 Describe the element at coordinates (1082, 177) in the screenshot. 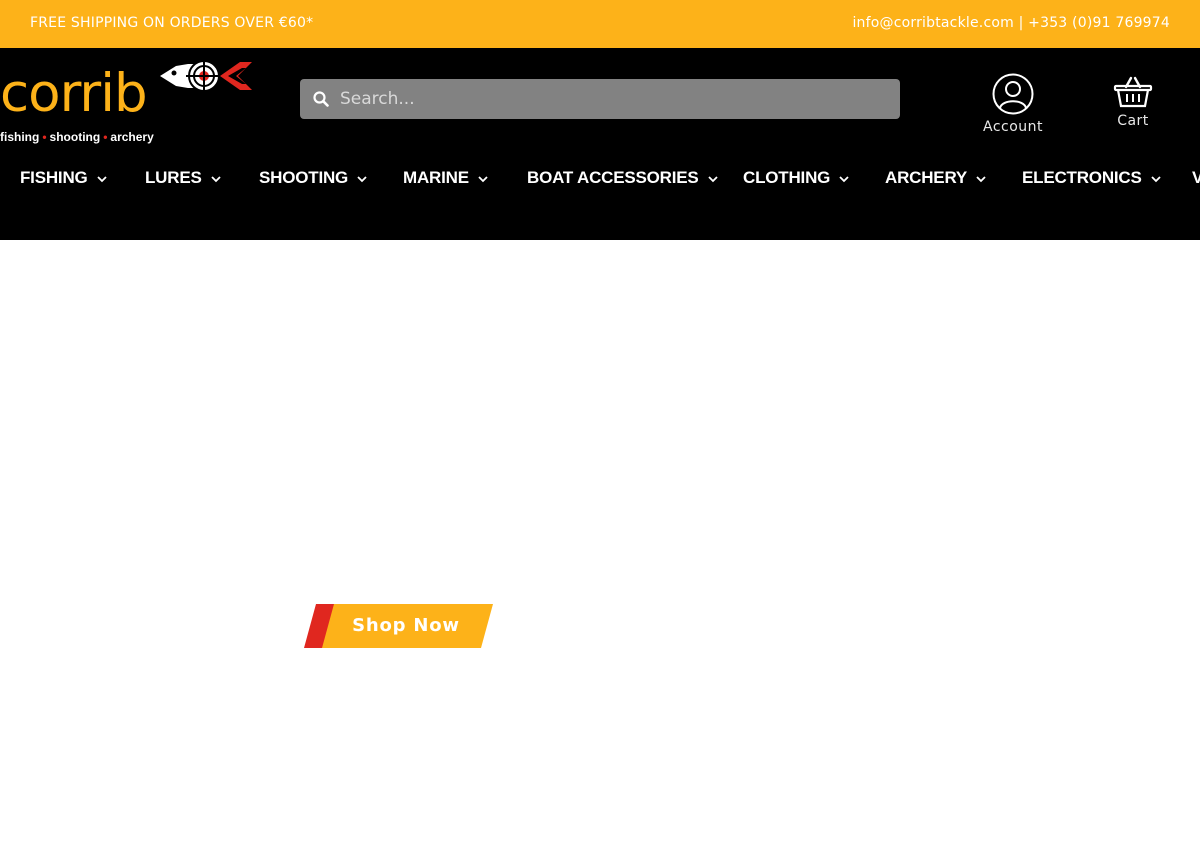

I see `nav-item-label: ELECTRONICS` at that location.